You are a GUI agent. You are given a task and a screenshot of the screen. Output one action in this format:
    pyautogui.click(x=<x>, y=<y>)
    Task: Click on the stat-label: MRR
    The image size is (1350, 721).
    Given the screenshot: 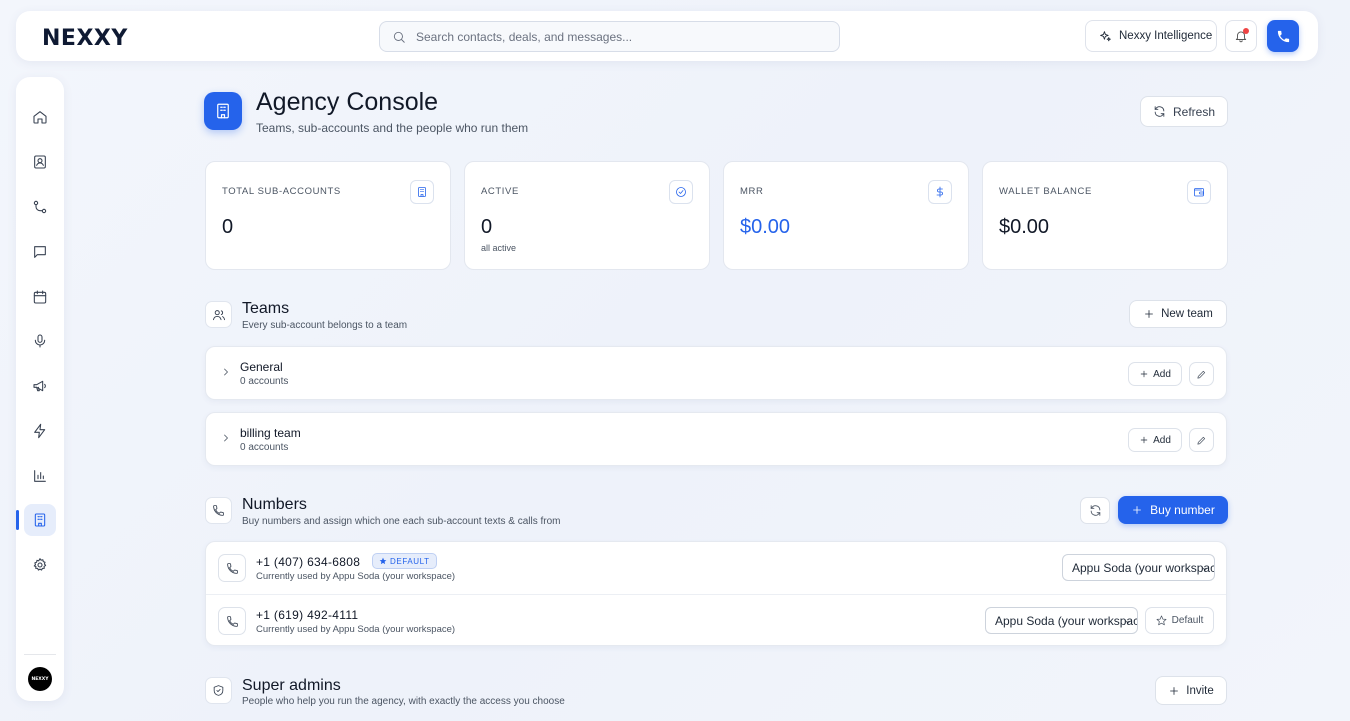 What is the action you would take?
    pyautogui.click(x=752, y=191)
    